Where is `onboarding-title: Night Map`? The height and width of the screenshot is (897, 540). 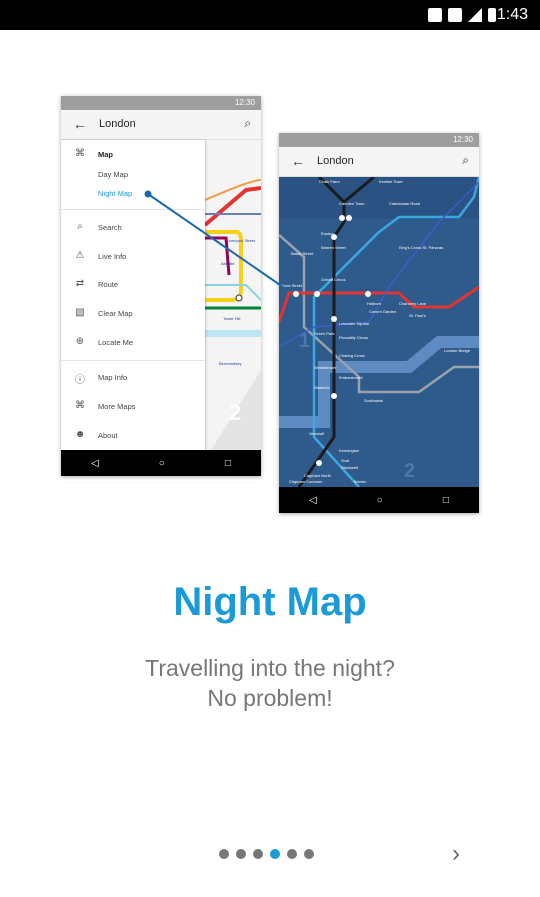
onboarding-title: Night Map is located at coordinates (270, 602).